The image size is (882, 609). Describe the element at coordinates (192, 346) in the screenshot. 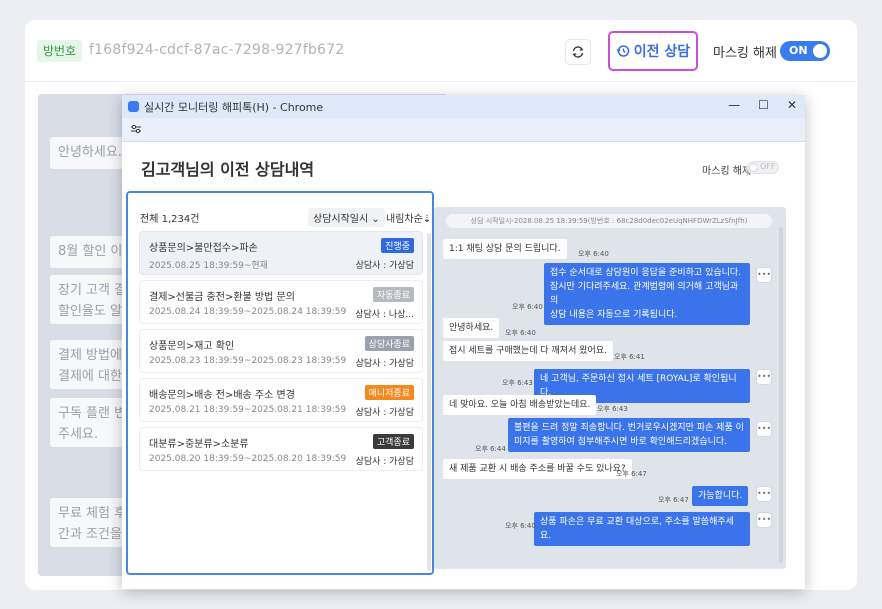

I see `item-category: 상품문의>재고 확인` at that location.